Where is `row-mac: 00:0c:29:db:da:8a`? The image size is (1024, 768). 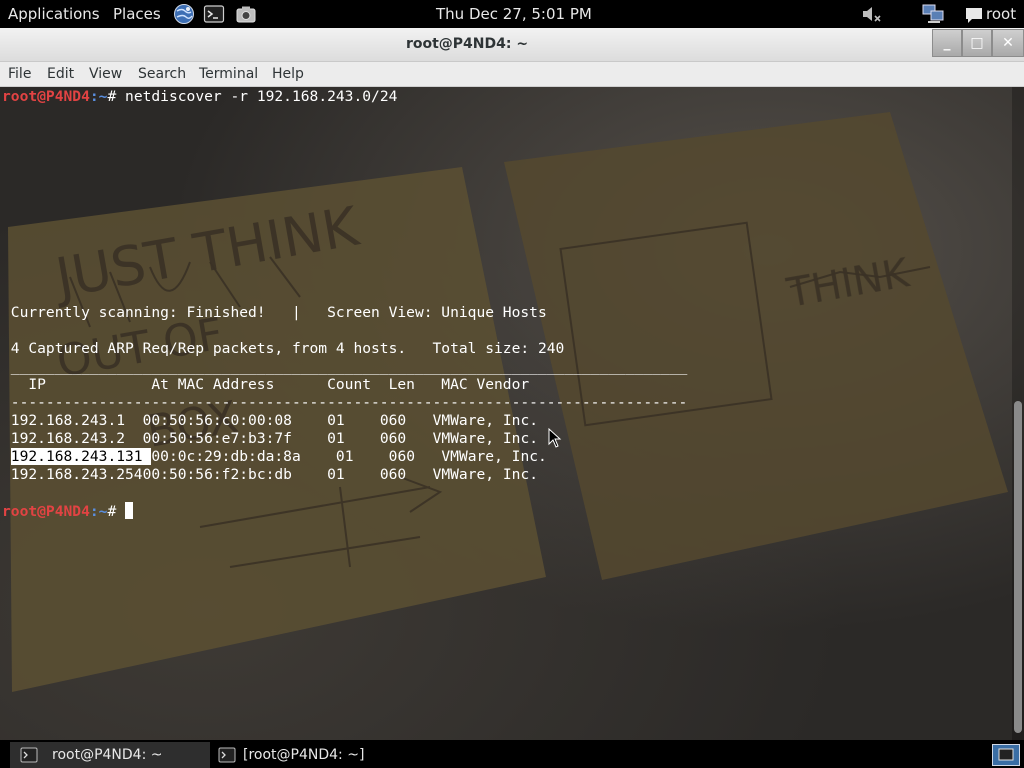
row-mac: 00:0c:29:db:da:8a is located at coordinates (226, 456).